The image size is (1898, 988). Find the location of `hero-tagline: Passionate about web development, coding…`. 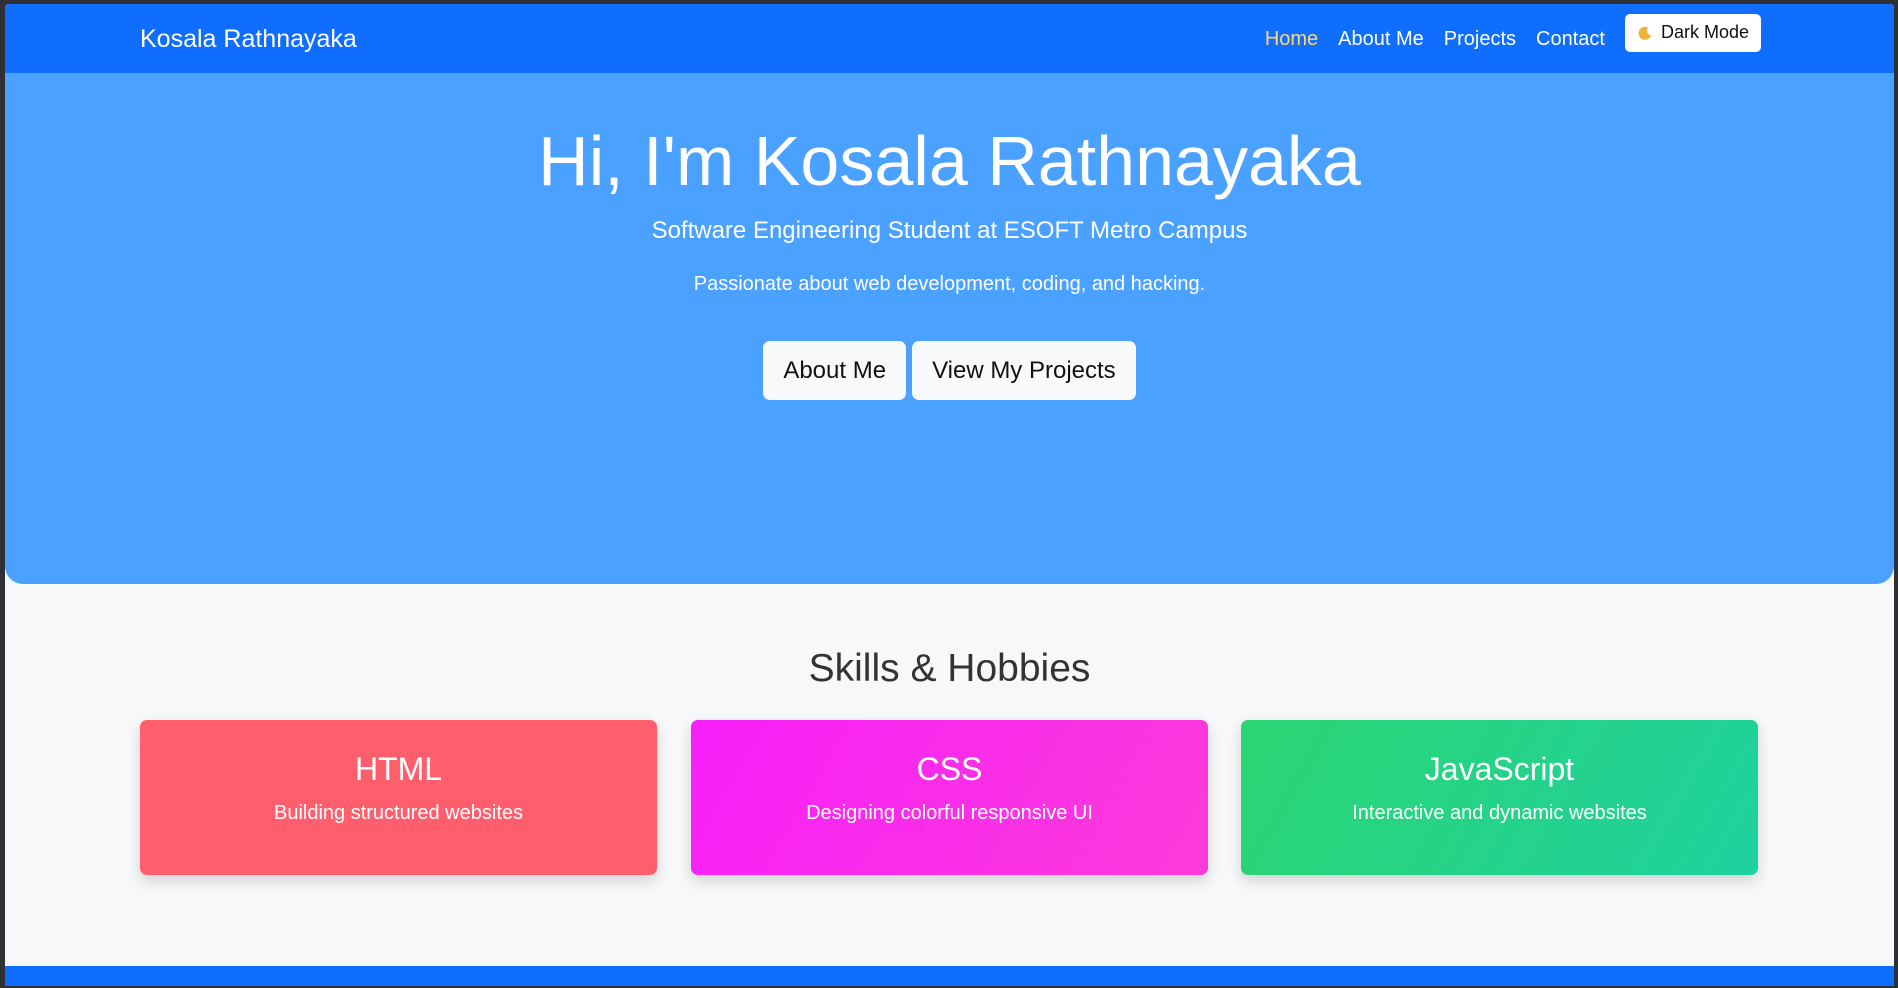

hero-tagline: Passionate about web development, coding… is located at coordinates (949, 284).